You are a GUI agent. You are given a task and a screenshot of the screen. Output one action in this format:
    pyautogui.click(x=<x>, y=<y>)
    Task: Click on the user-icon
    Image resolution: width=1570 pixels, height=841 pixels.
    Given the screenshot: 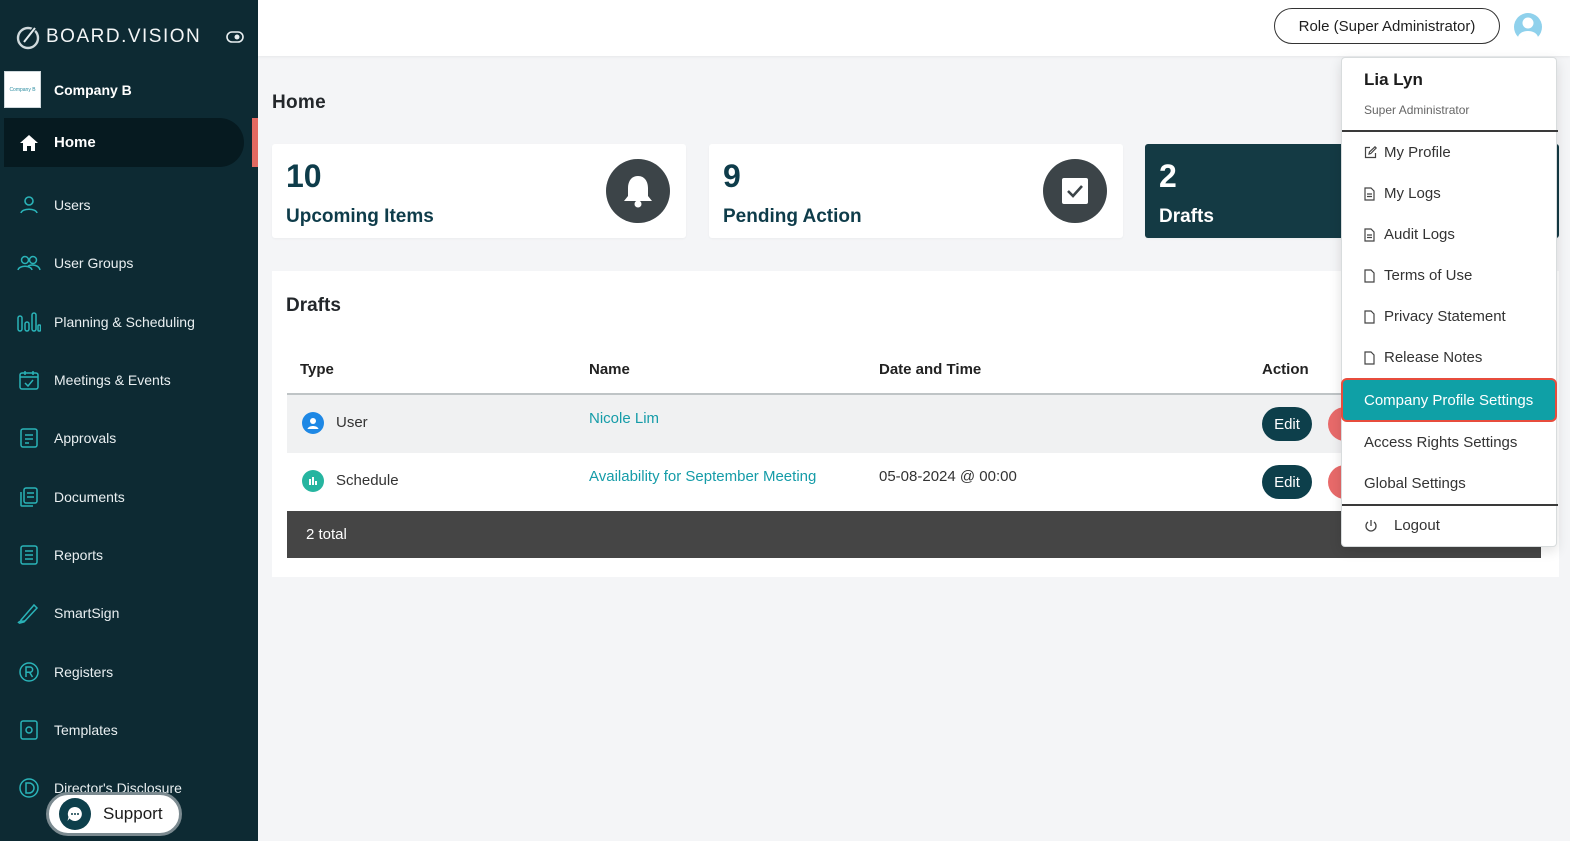 What is the action you would take?
    pyautogui.click(x=29, y=205)
    